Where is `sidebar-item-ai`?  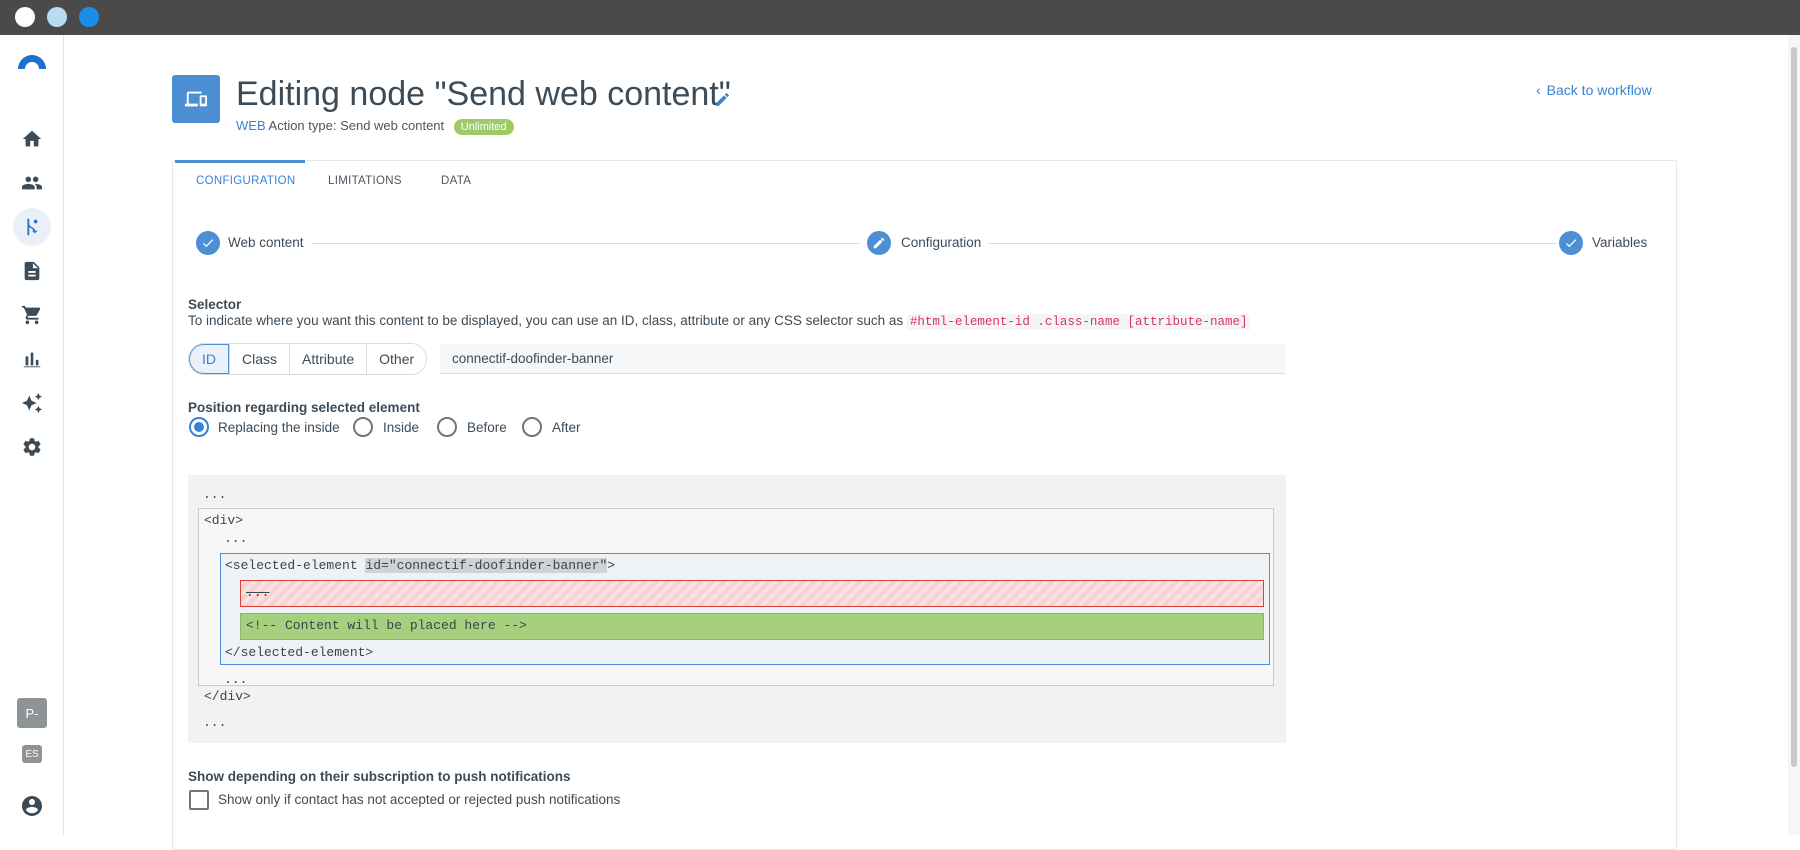 sidebar-item-ai is located at coordinates (32, 403).